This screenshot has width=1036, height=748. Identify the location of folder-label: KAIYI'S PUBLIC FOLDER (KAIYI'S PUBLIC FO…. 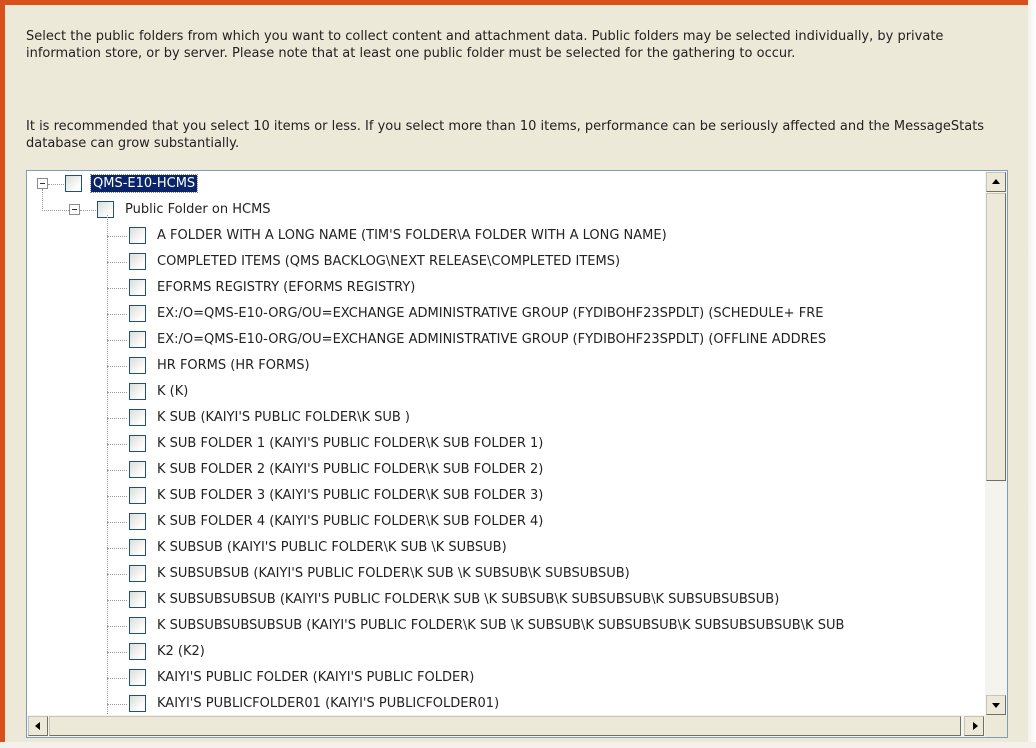
(315, 677).